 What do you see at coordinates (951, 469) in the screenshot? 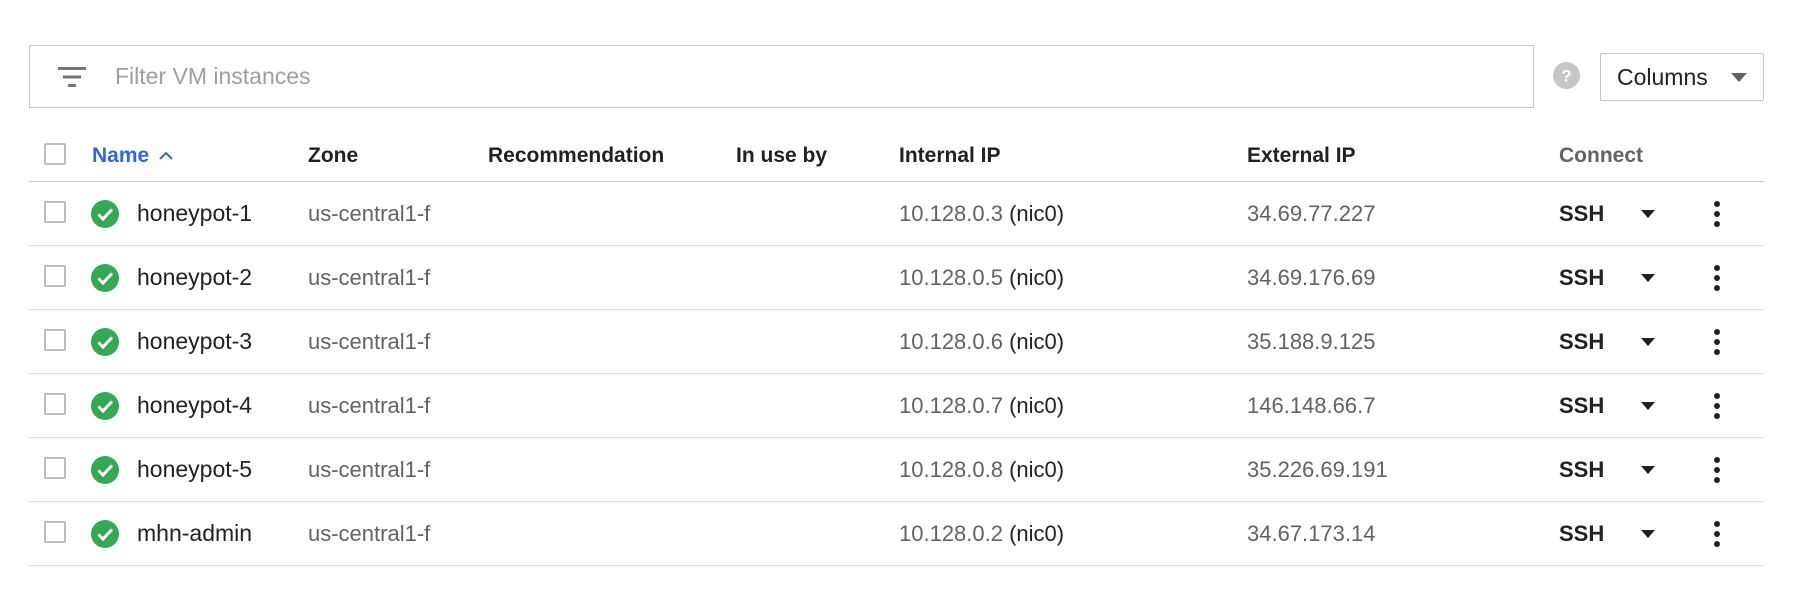
I see `internal-ip-value: 10.128.0.8` at bounding box center [951, 469].